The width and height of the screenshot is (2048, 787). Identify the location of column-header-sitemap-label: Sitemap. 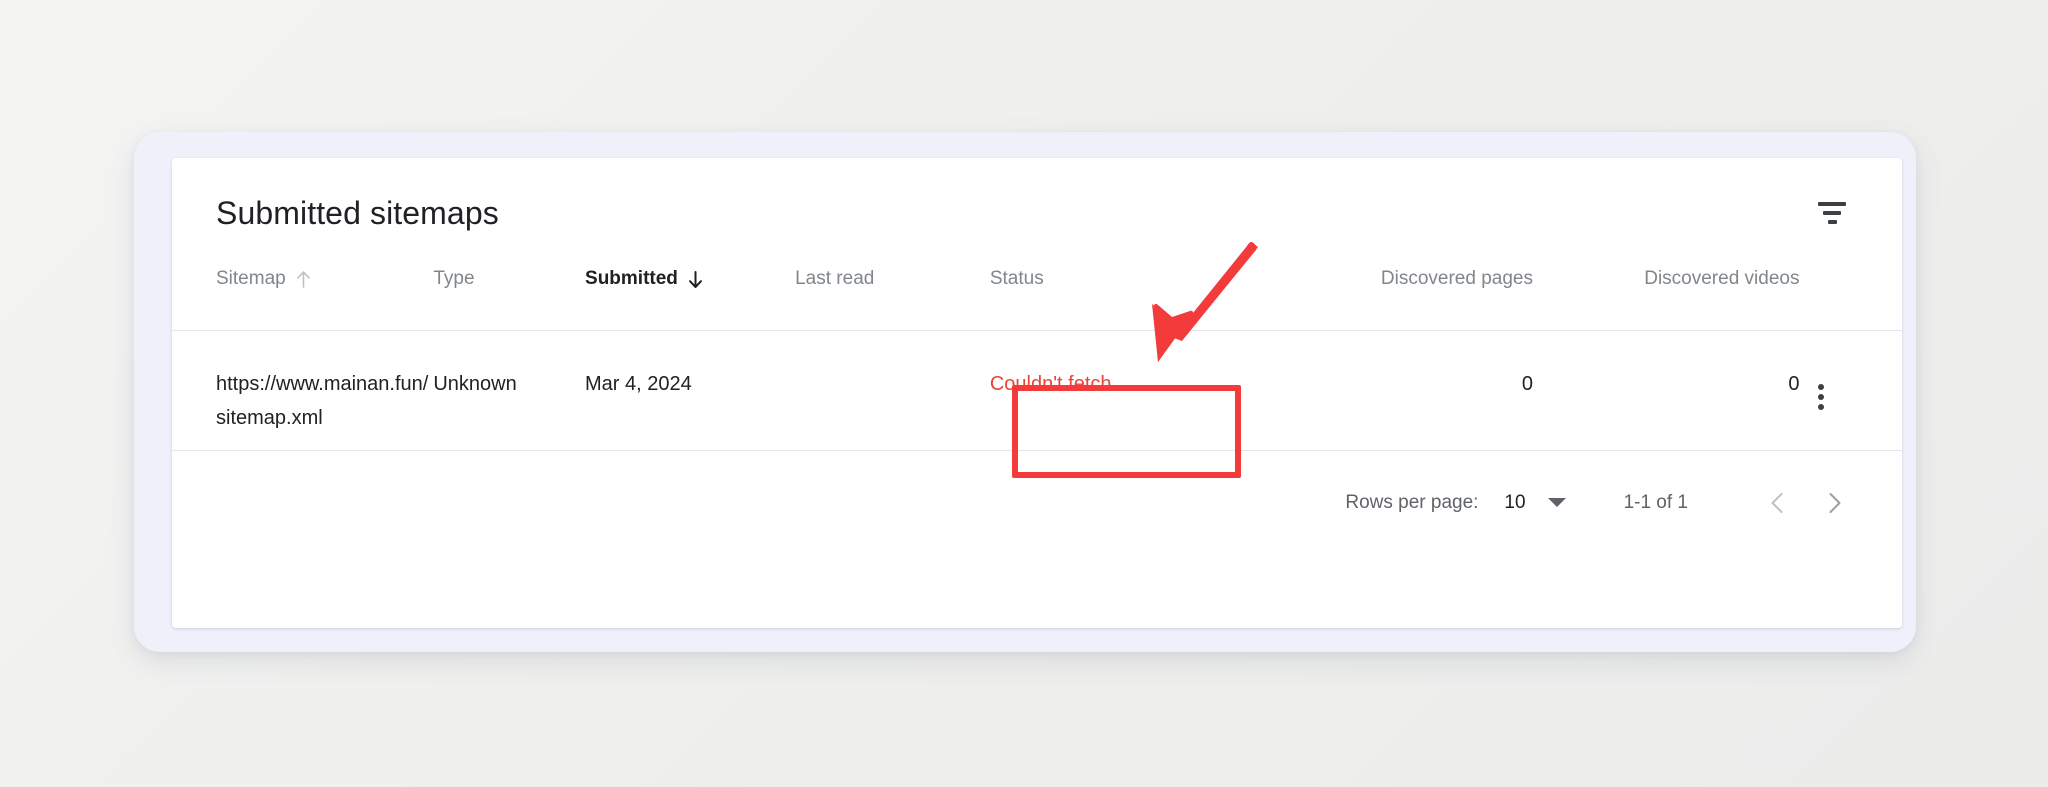
(251, 278).